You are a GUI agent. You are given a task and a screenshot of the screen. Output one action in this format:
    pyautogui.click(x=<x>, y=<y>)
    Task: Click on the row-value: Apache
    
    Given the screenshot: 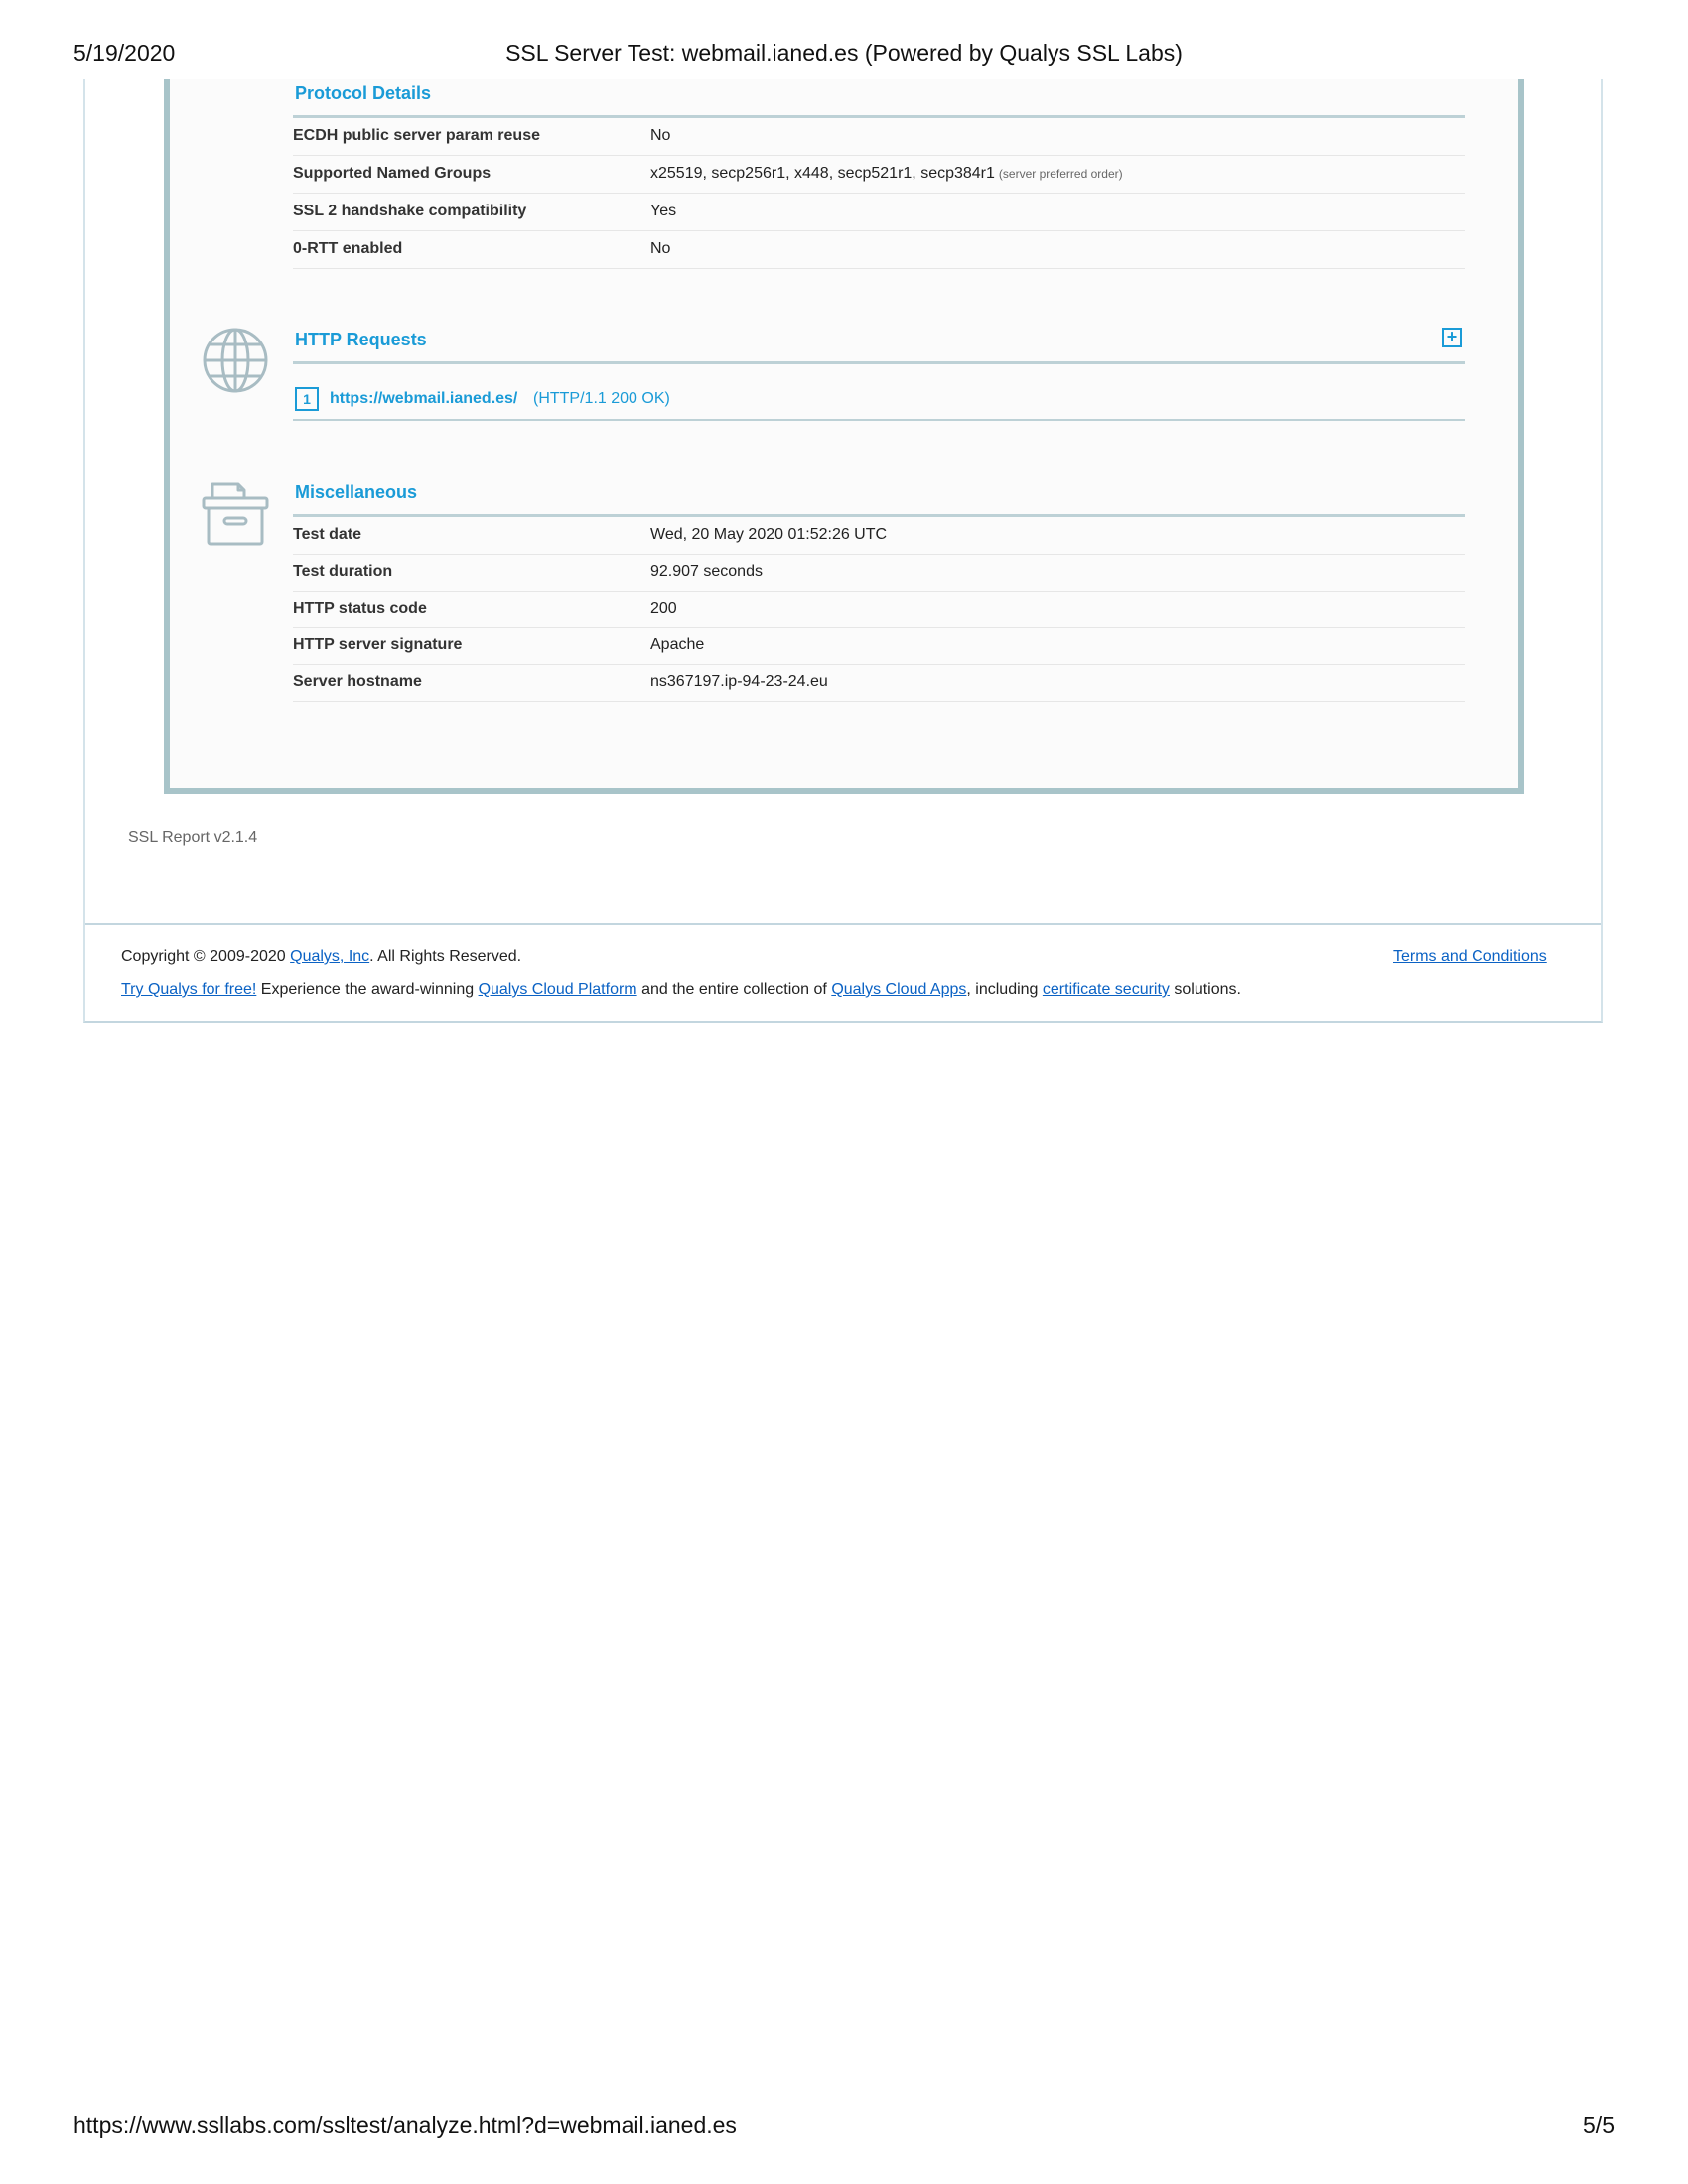 What is the action you would take?
    pyautogui.click(x=677, y=644)
    